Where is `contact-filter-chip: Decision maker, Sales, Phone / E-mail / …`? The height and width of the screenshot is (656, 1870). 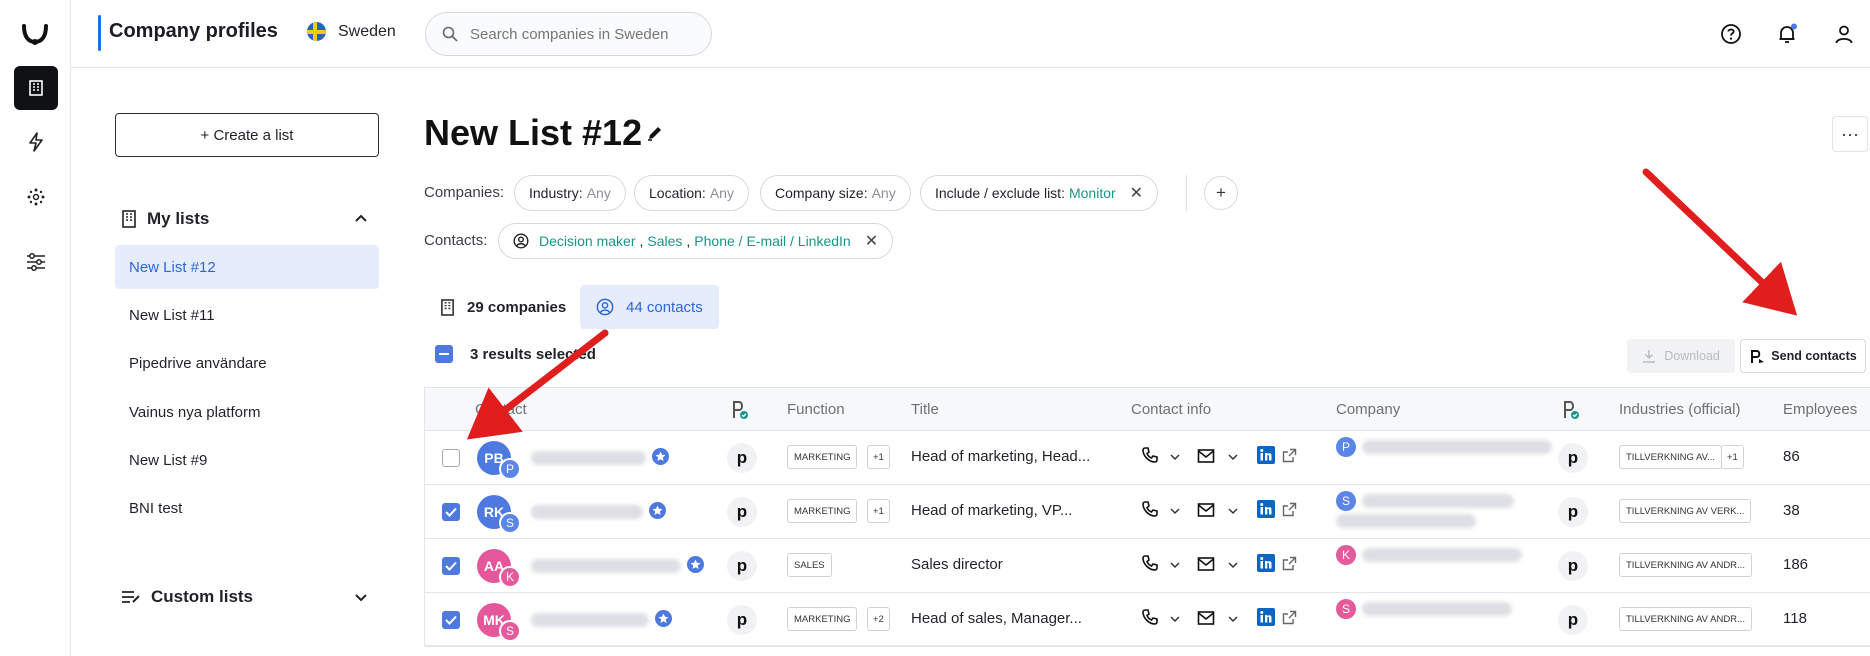
contact-filter-chip: Decision maker, Sales, Phone / E-mail / … is located at coordinates (696, 241).